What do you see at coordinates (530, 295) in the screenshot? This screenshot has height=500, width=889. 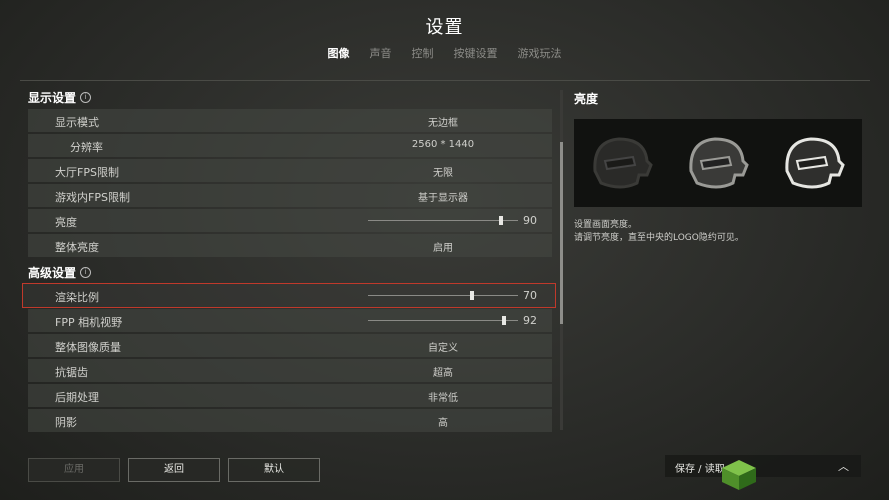 I see `slider-value: 70` at bounding box center [530, 295].